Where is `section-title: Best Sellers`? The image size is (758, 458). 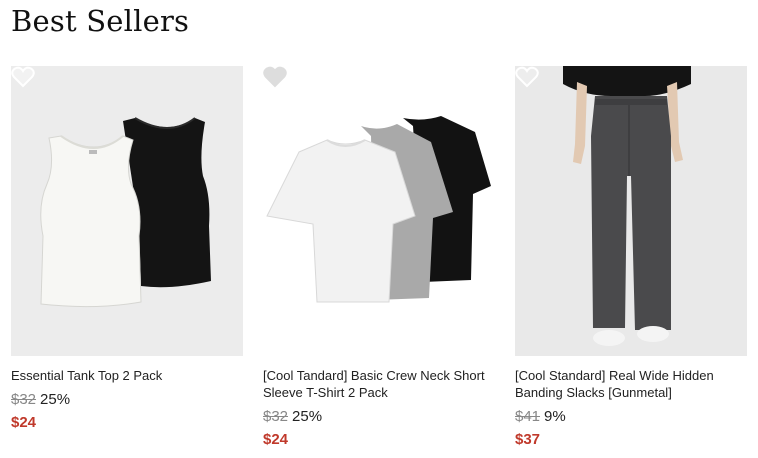
section-title: Best Sellers is located at coordinates (100, 21).